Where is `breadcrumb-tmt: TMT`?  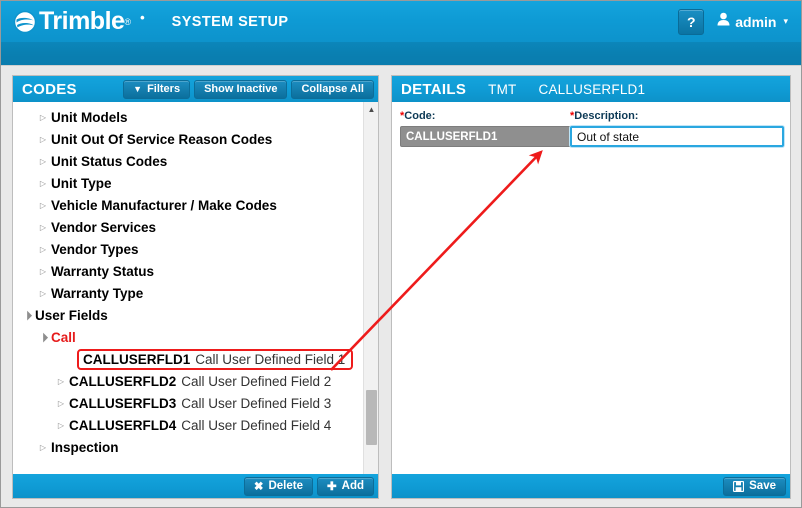
breadcrumb-tmt: TMT is located at coordinates (502, 89).